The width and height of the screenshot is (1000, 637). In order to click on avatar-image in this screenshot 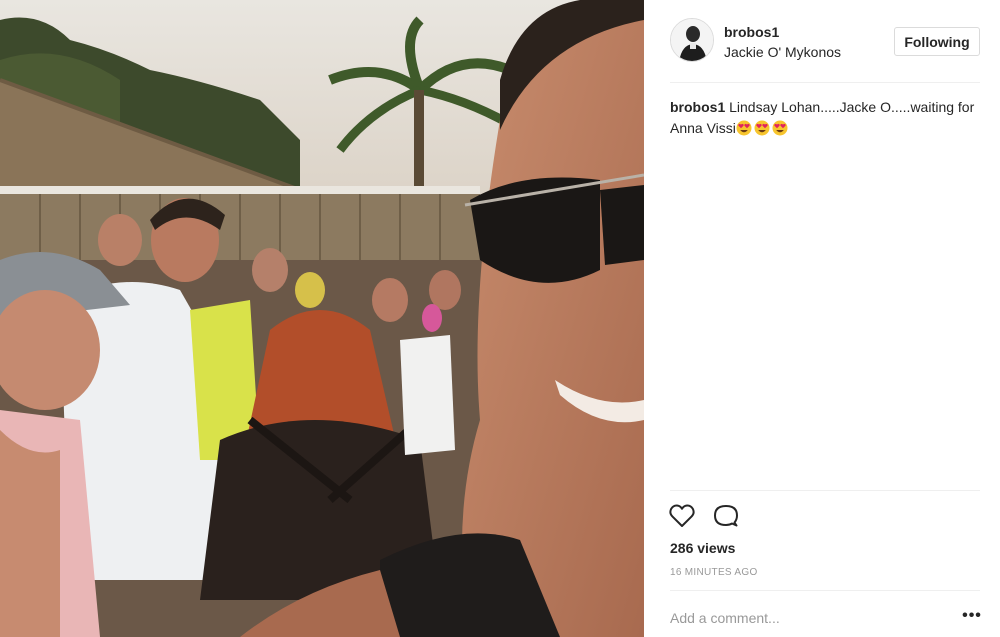, I will do `click(692, 40)`.